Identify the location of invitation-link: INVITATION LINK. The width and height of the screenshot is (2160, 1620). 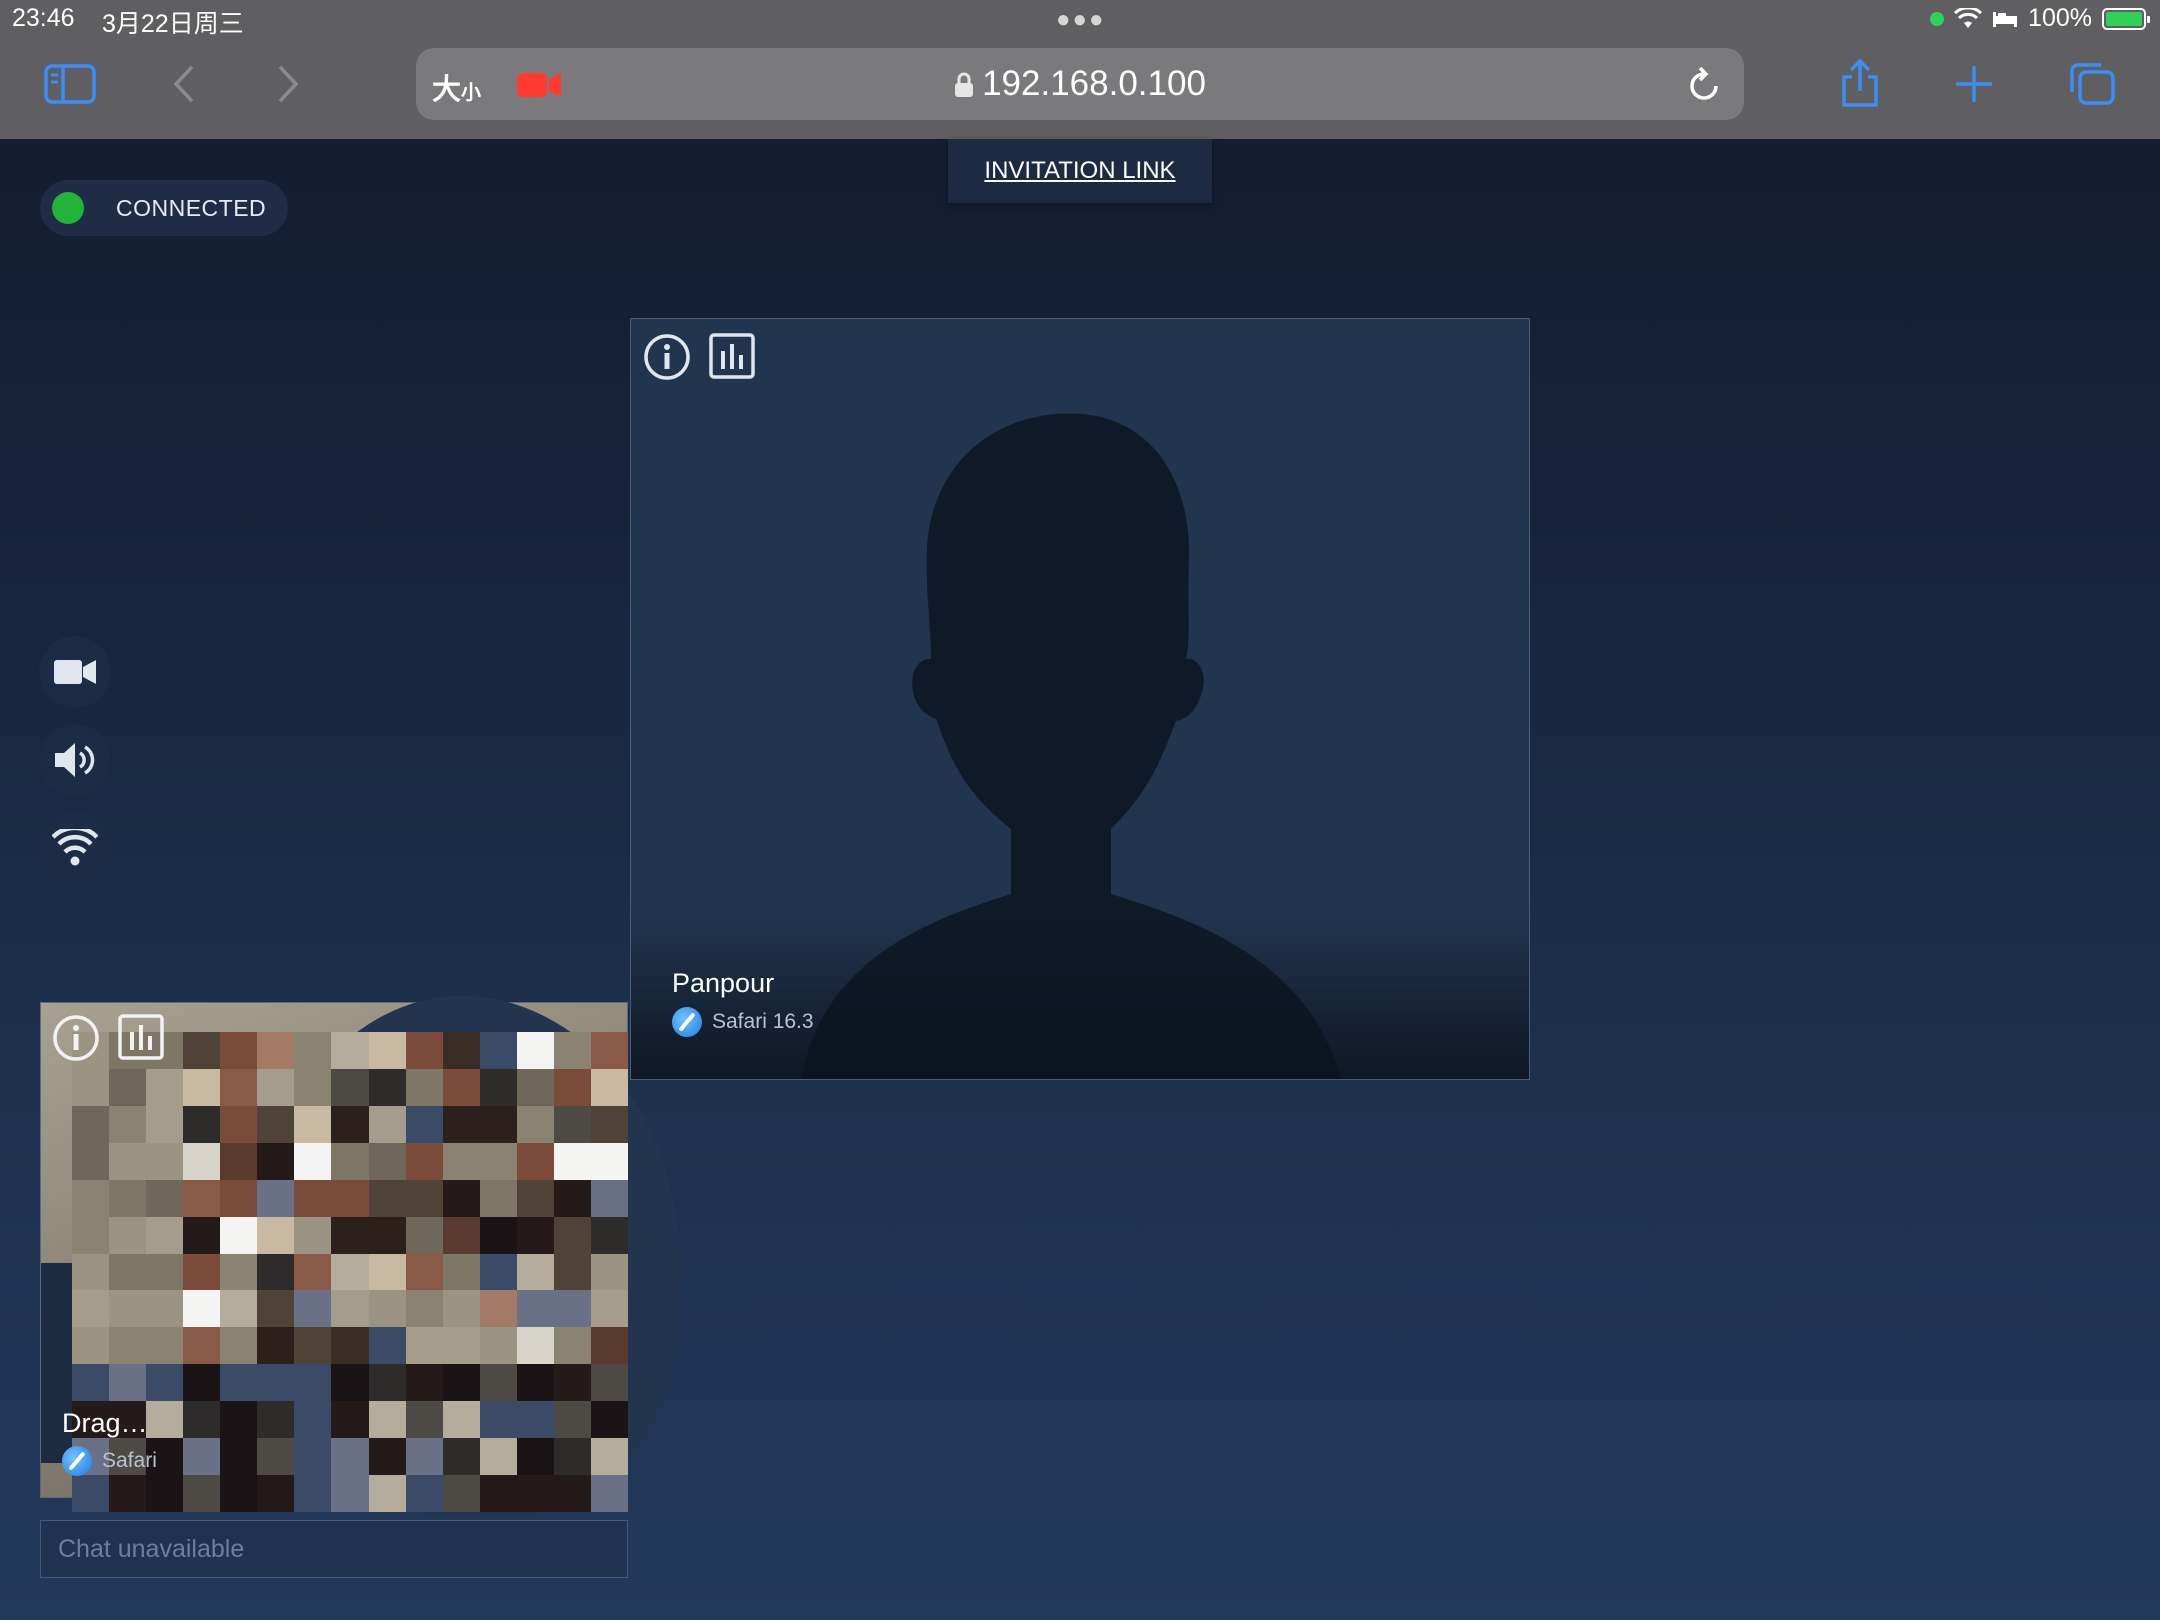
(1079, 171).